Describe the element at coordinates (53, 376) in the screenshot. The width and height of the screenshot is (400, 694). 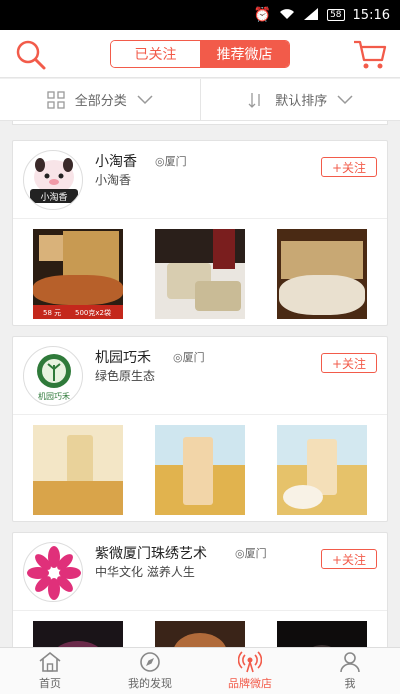
I see `shop-logo: 机园巧禾` at that location.